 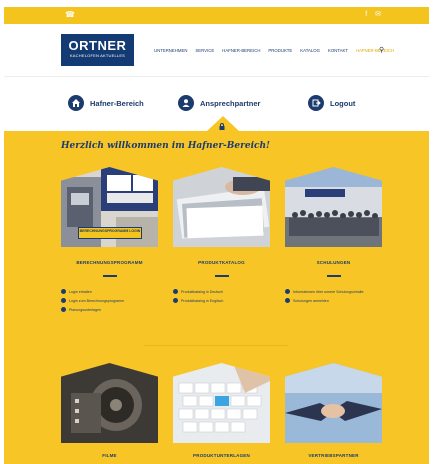 I want to click on top-bar: ☎ f ✉, so click(x=216, y=15).